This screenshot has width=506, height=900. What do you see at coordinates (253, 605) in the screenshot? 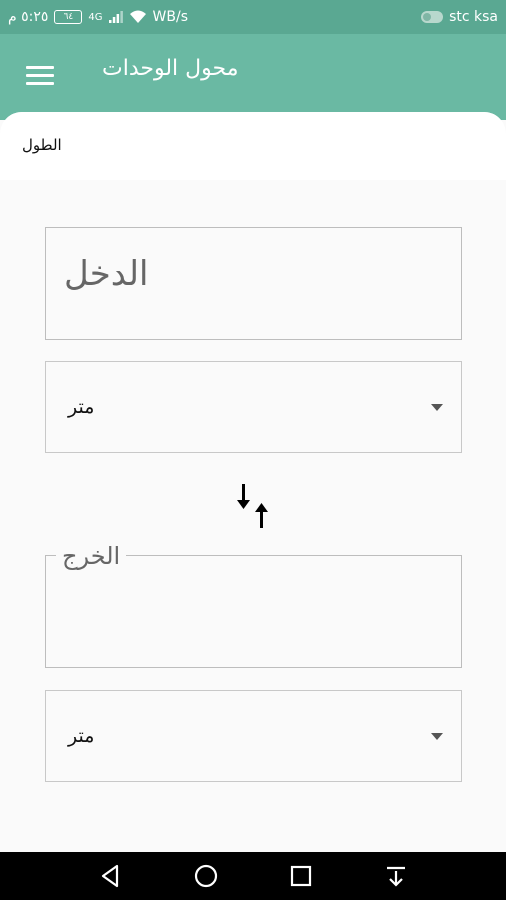
I see `output-field: الخرج` at bounding box center [253, 605].